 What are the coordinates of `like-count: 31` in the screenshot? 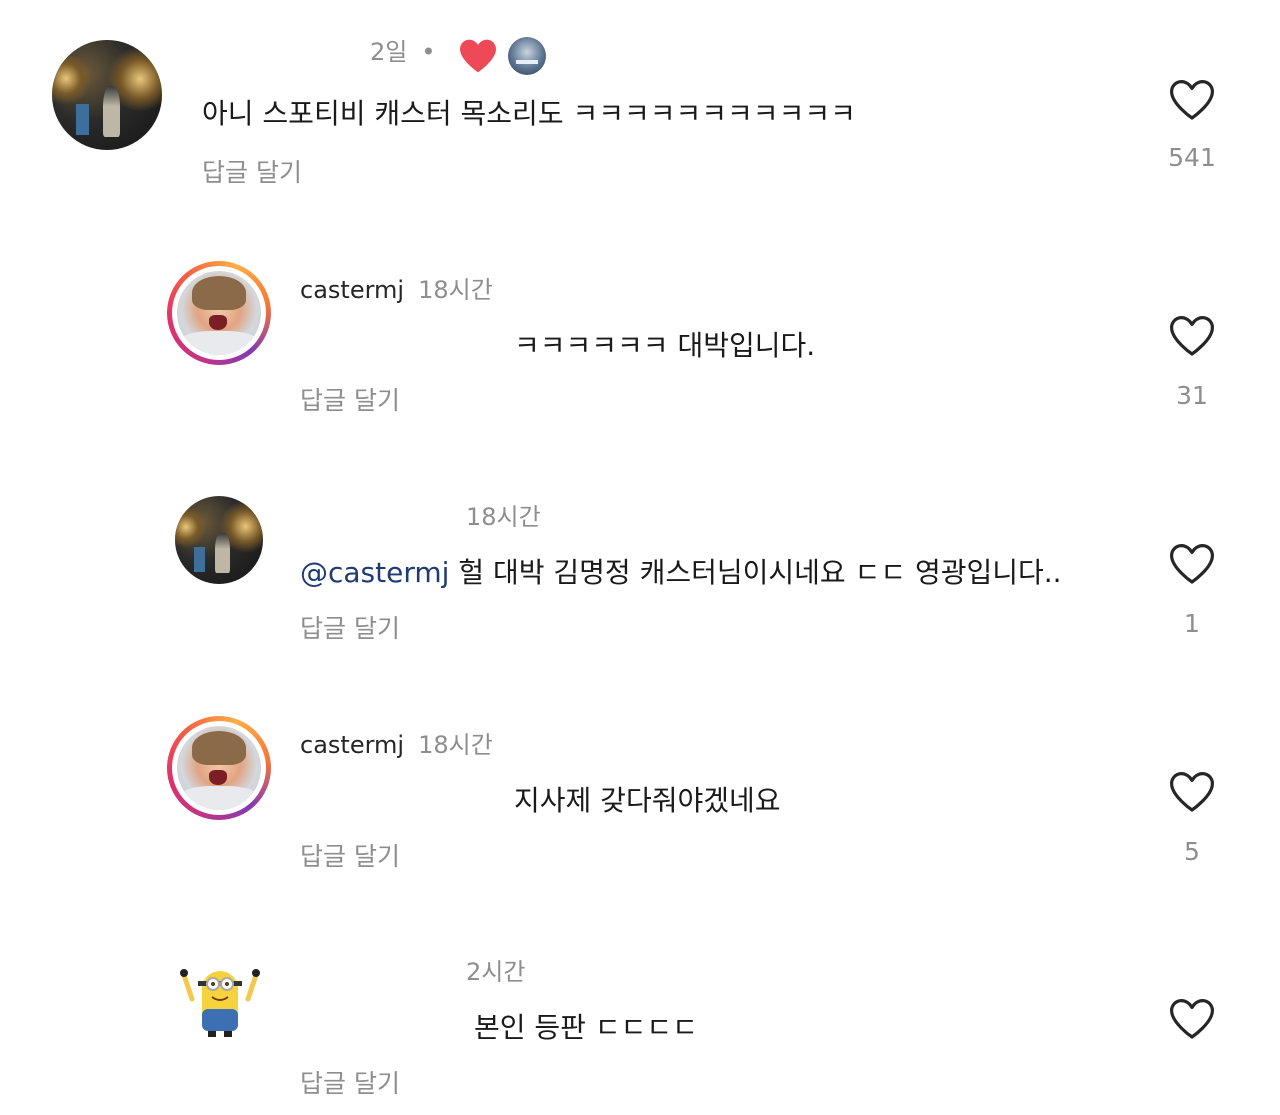 It's located at (1192, 395).